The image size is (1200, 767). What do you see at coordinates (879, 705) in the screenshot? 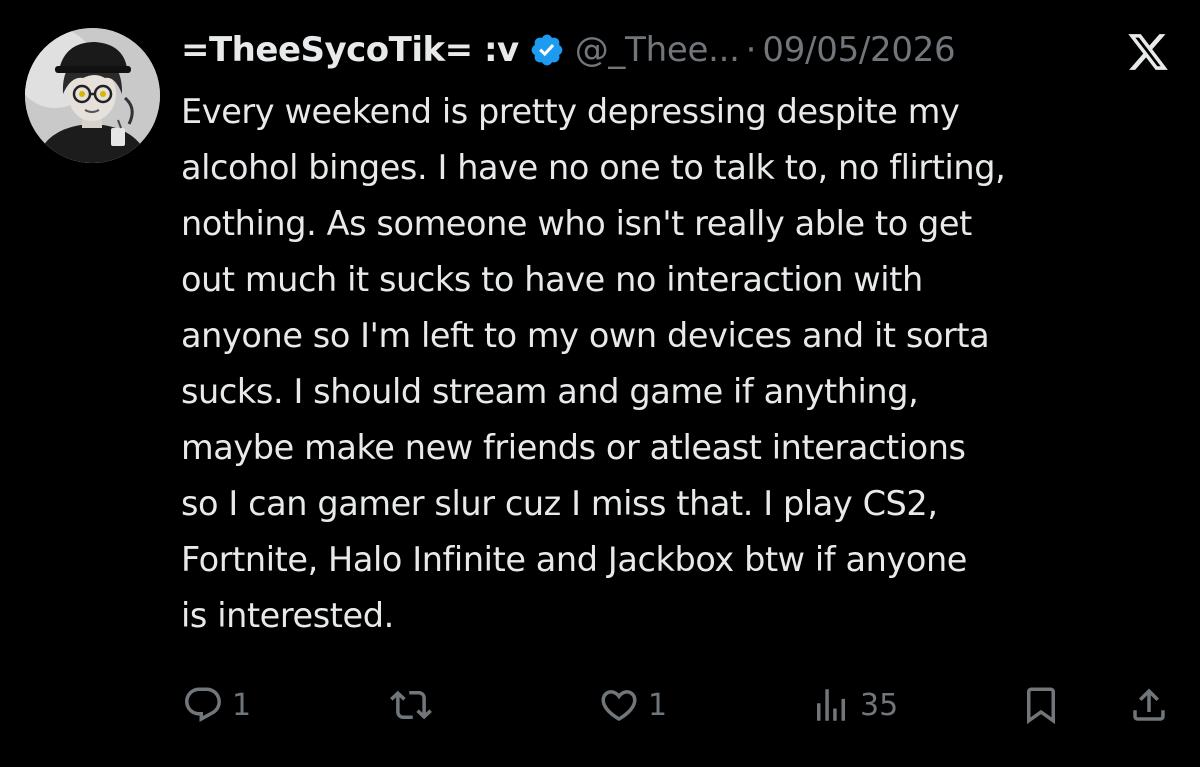
I see `views-count: 35` at bounding box center [879, 705].